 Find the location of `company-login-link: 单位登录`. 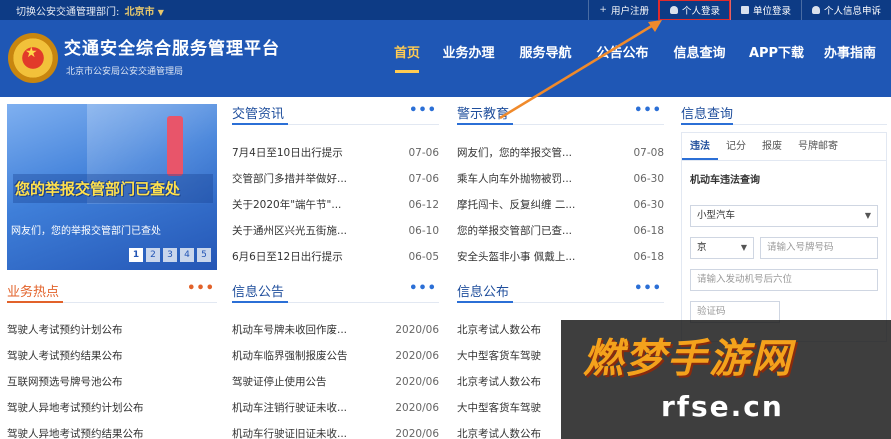

company-login-link: 单位登录 is located at coordinates (765, 10).